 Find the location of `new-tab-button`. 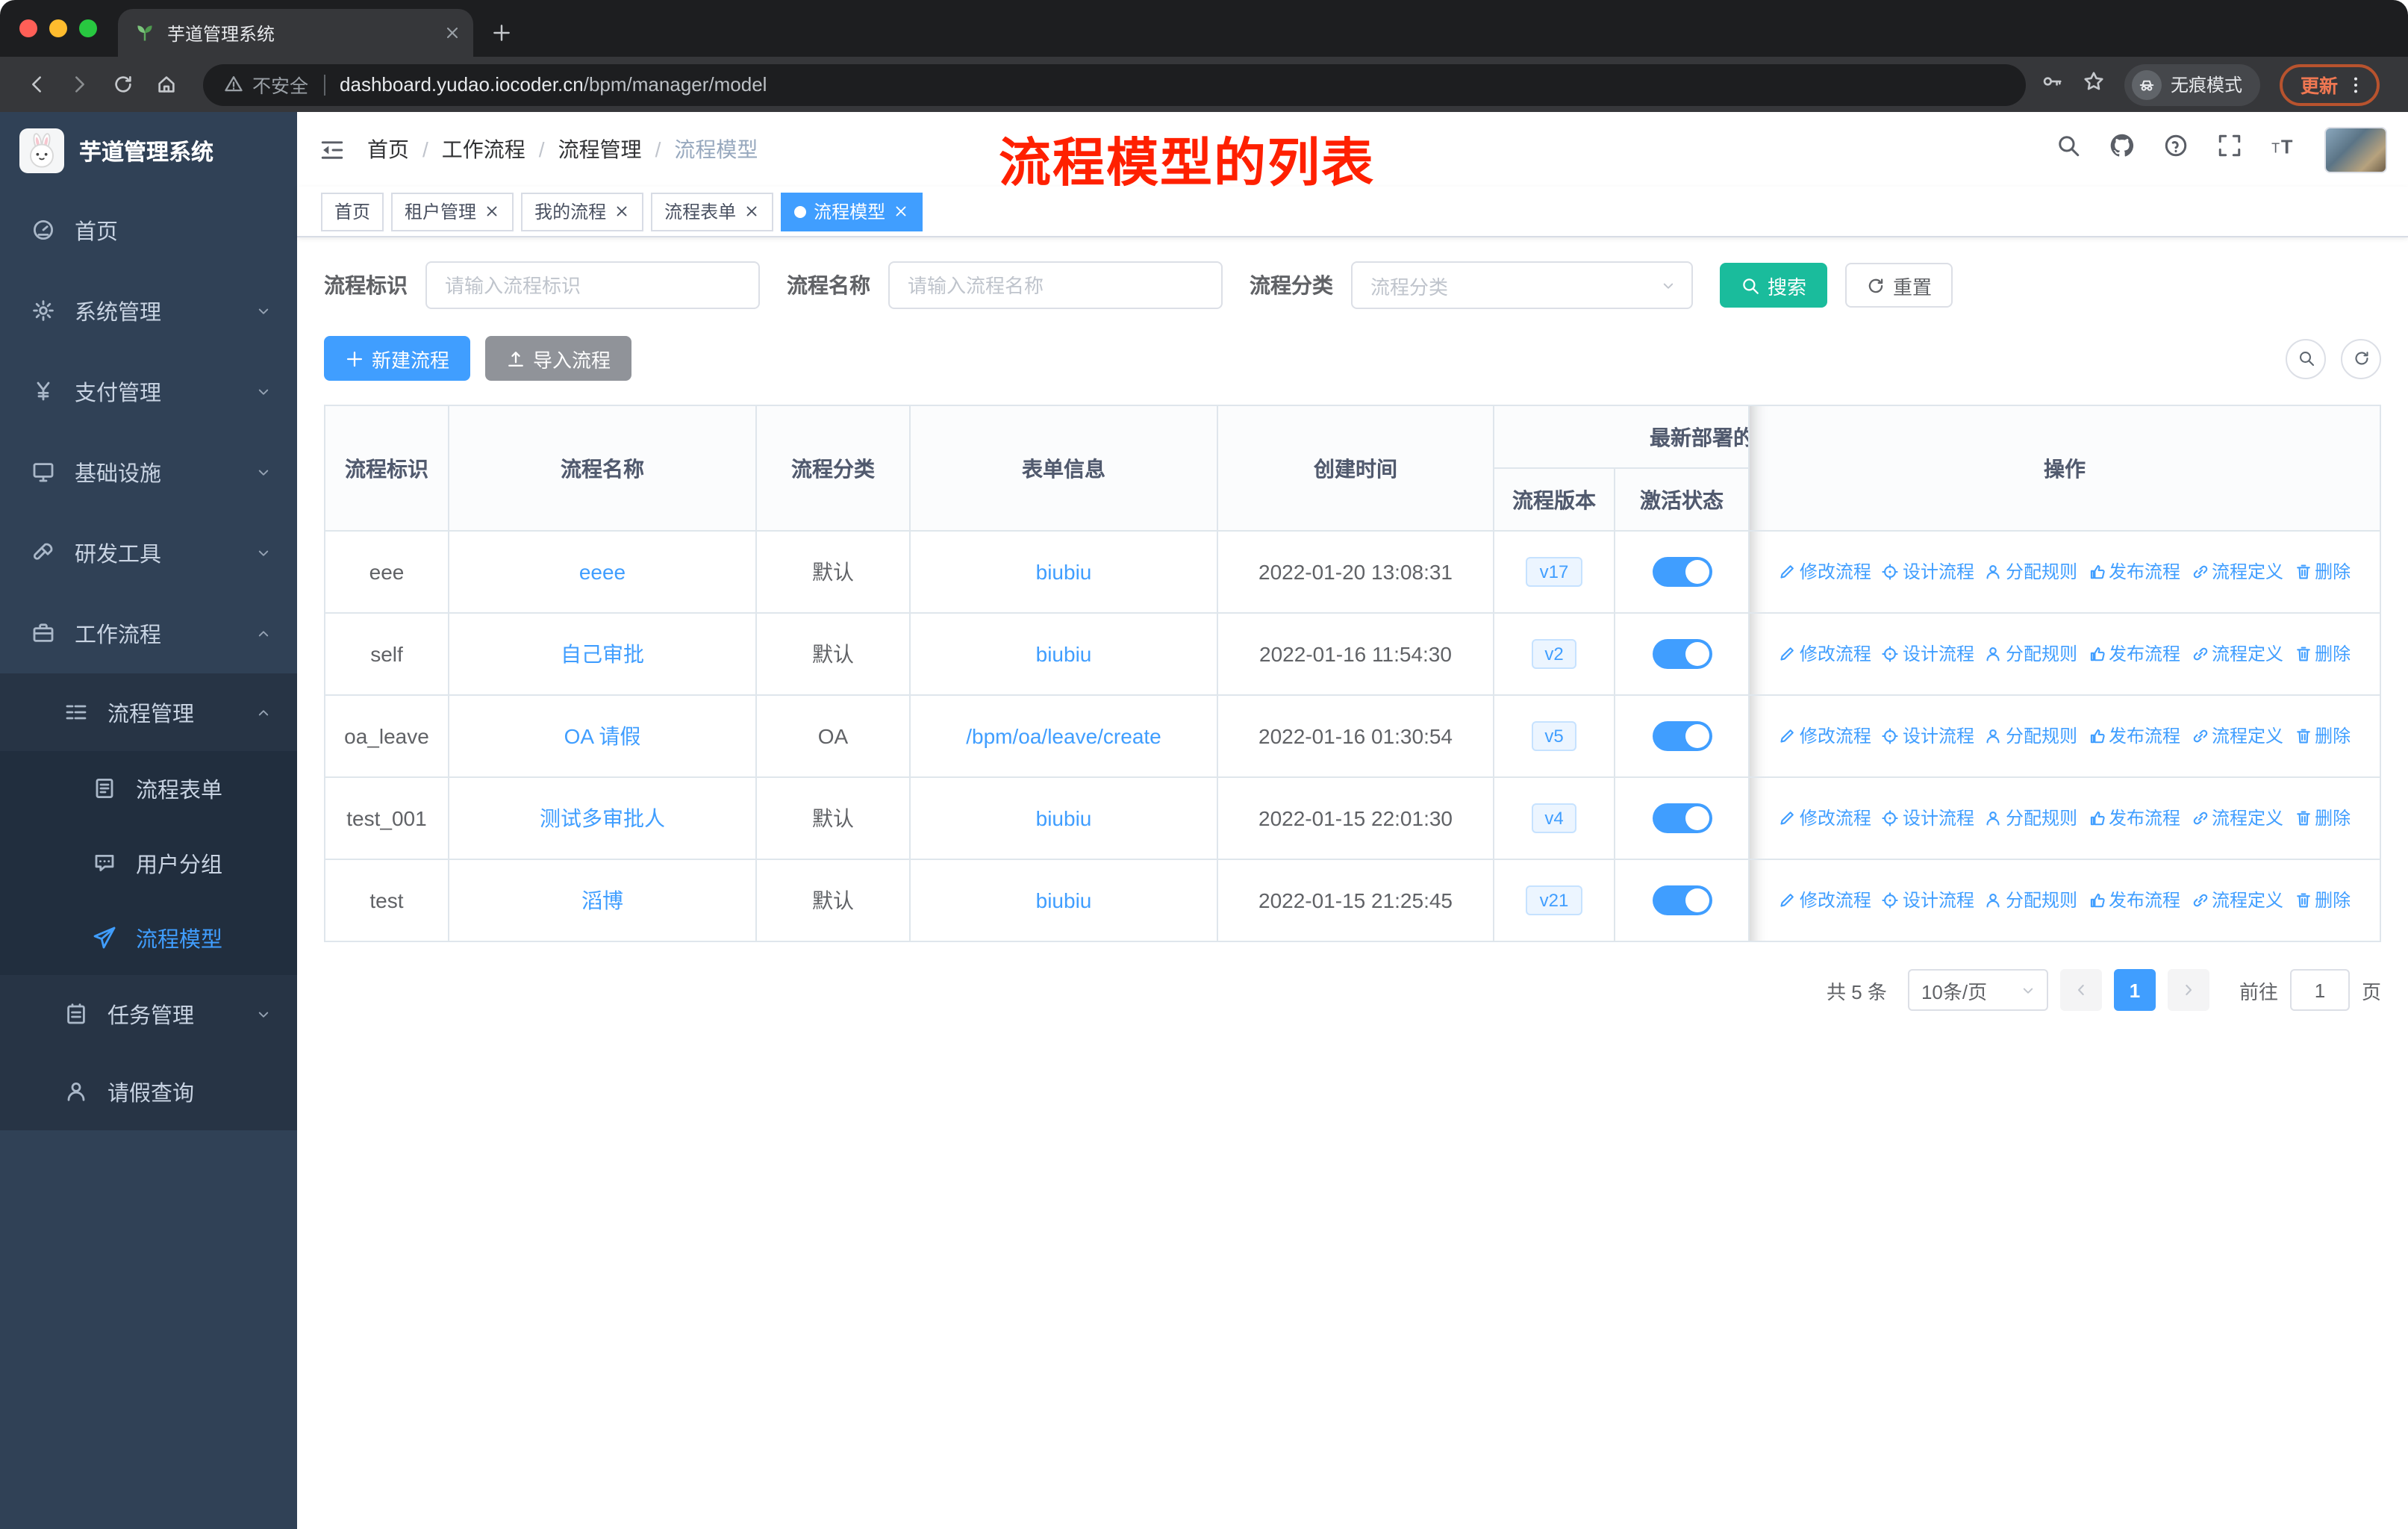

new-tab-button is located at coordinates (501, 32).